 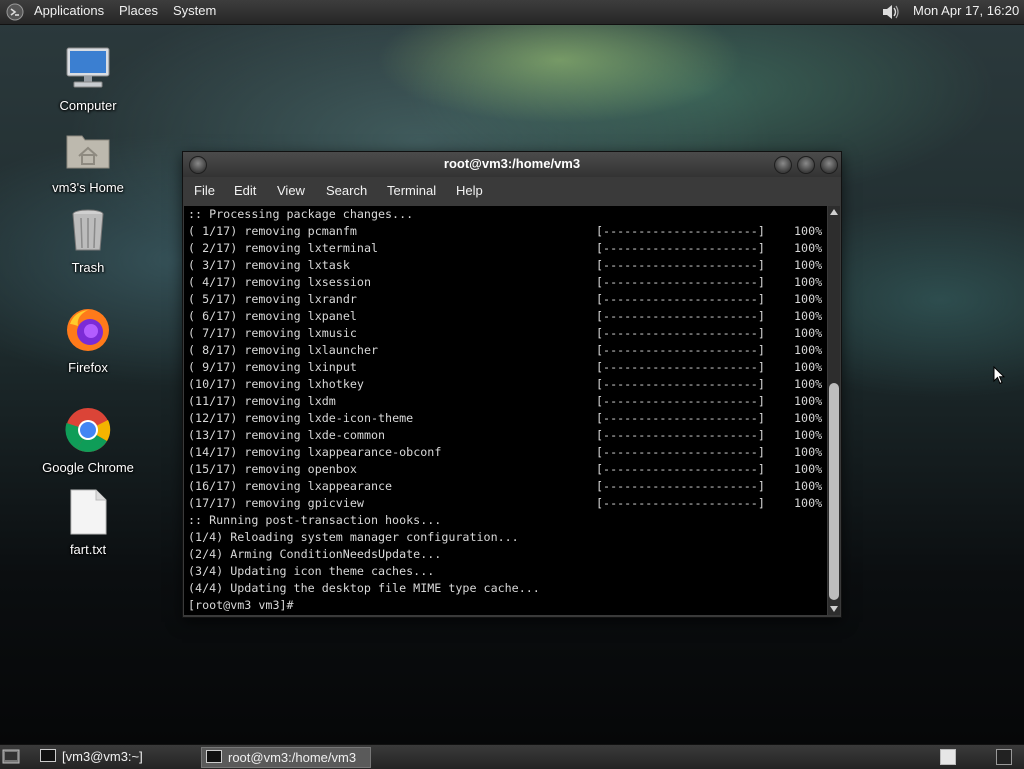 I want to click on desktop-icon-chrome: Google Chrome, so click(x=88, y=440).